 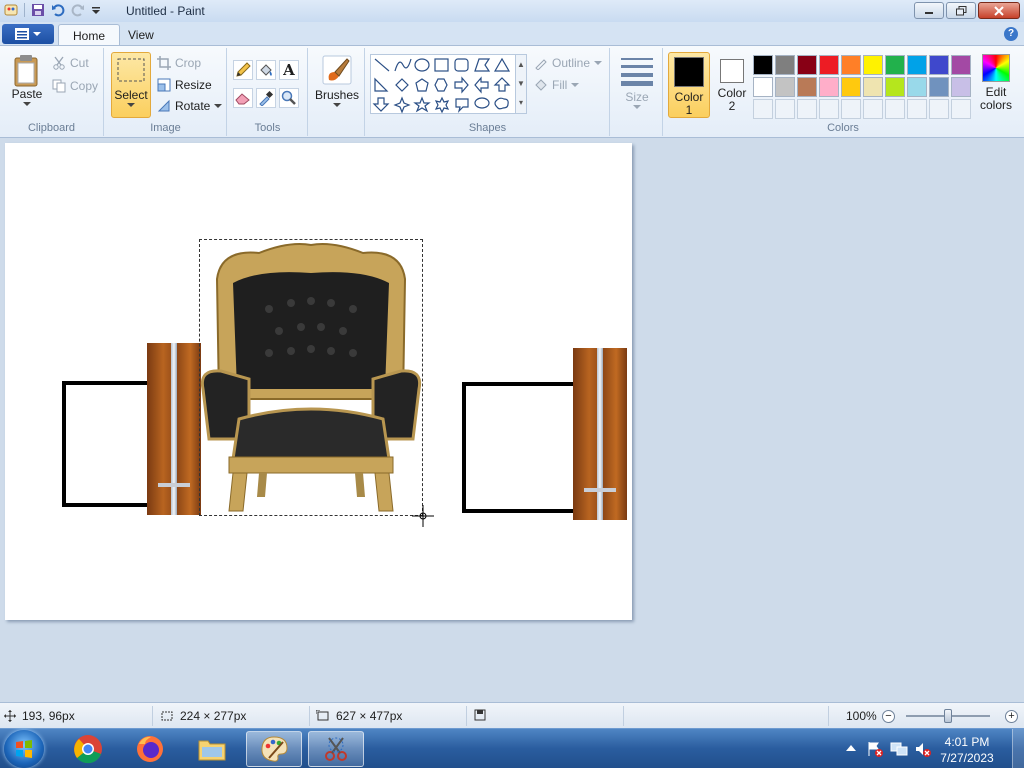 What do you see at coordinates (899, 749) in the screenshot?
I see `network-icon` at bounding box center [899, 749].